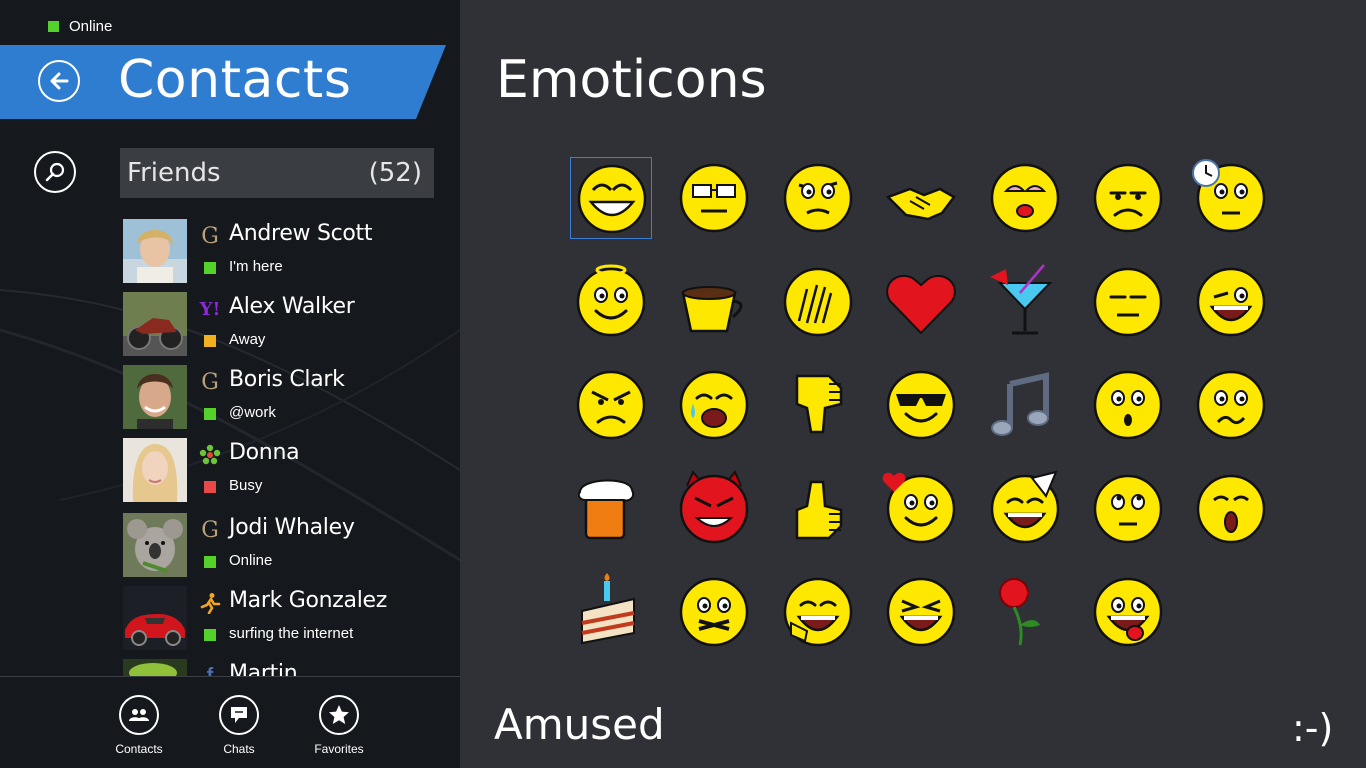 The width and height of the screenshot is (1366, 768). What do you see at coordinates (301, 233) in the screenshot?
I see `contact-name: Andrew Scott` at bounding box center [301, 233].